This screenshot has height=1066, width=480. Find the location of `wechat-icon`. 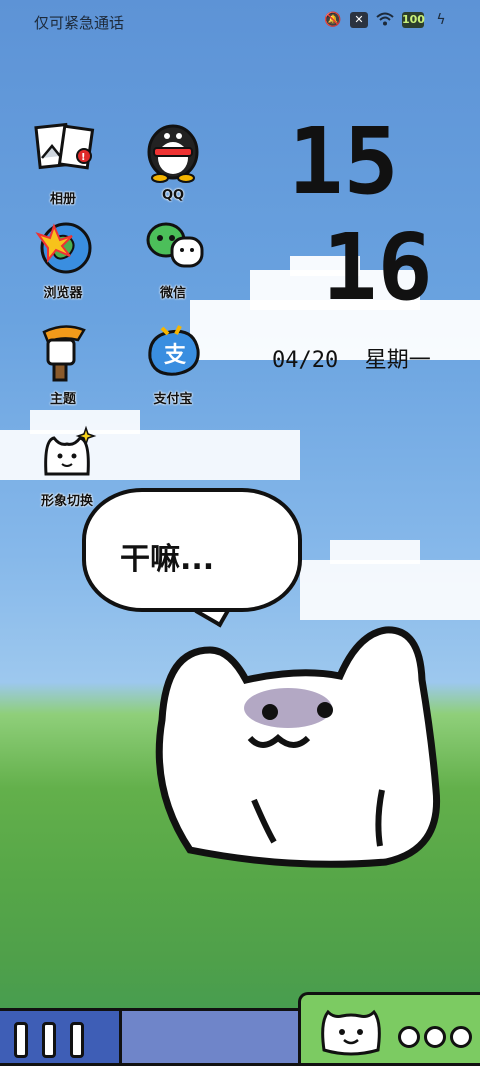

wechat-icon is located at coordinates (173, 245).